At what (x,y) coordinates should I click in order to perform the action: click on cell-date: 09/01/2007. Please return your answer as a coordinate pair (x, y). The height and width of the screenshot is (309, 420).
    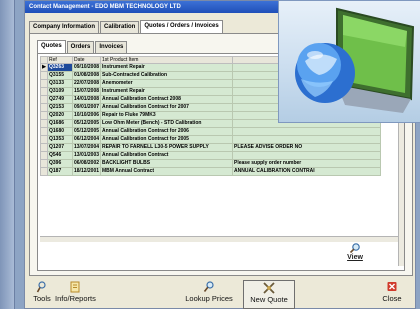
    Looking at the image, I should click on (86, 107).